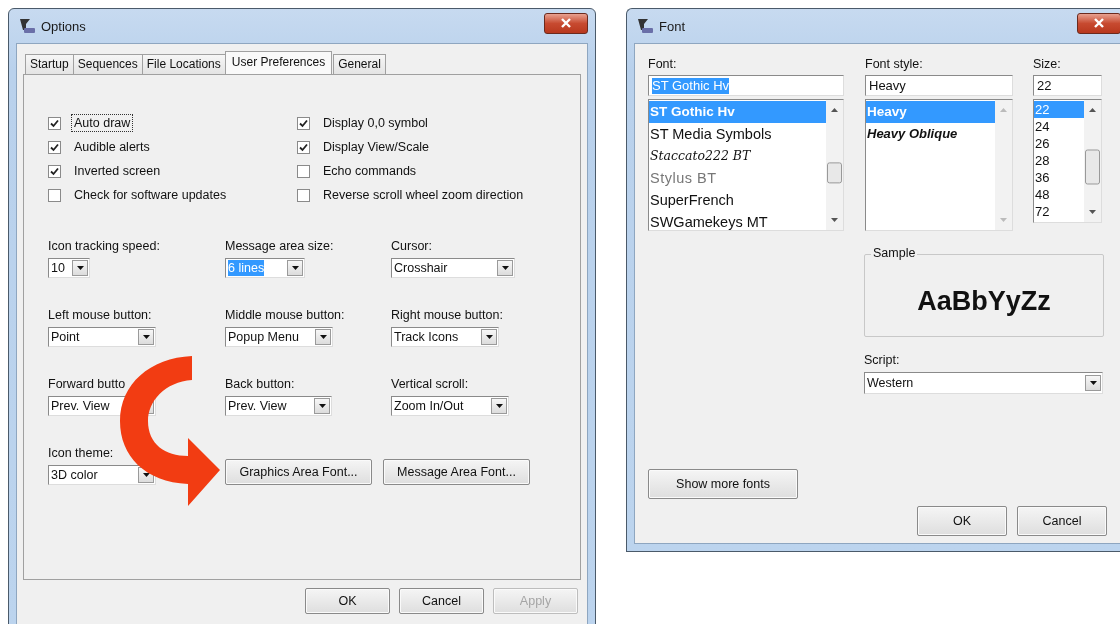 The image size is (1120, 624). What do you see at coordinates (447, 315) in the screenshot?
I see `field-label: Right mouse button:` at bounding box center [447, 315].